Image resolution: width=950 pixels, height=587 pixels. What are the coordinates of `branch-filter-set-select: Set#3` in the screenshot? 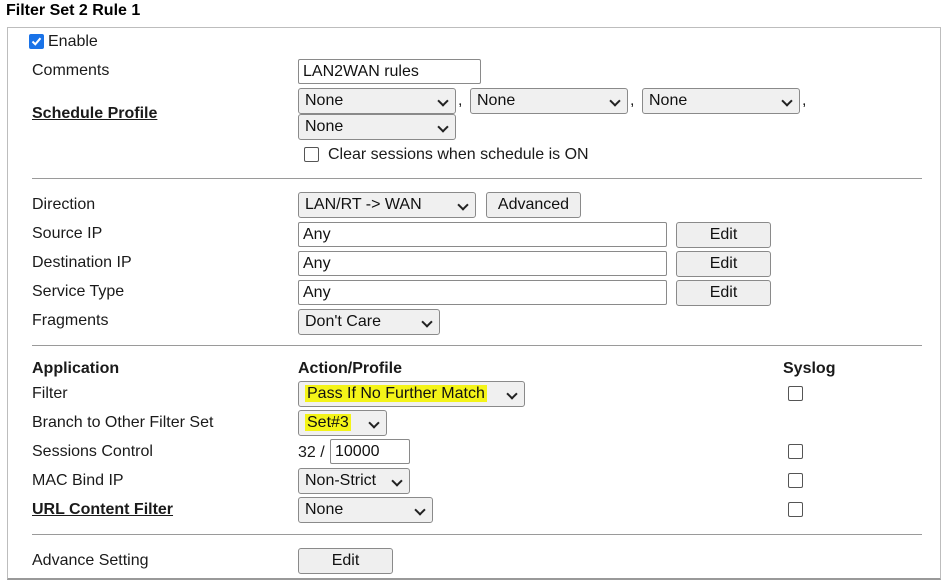 It's located at (342, 423).